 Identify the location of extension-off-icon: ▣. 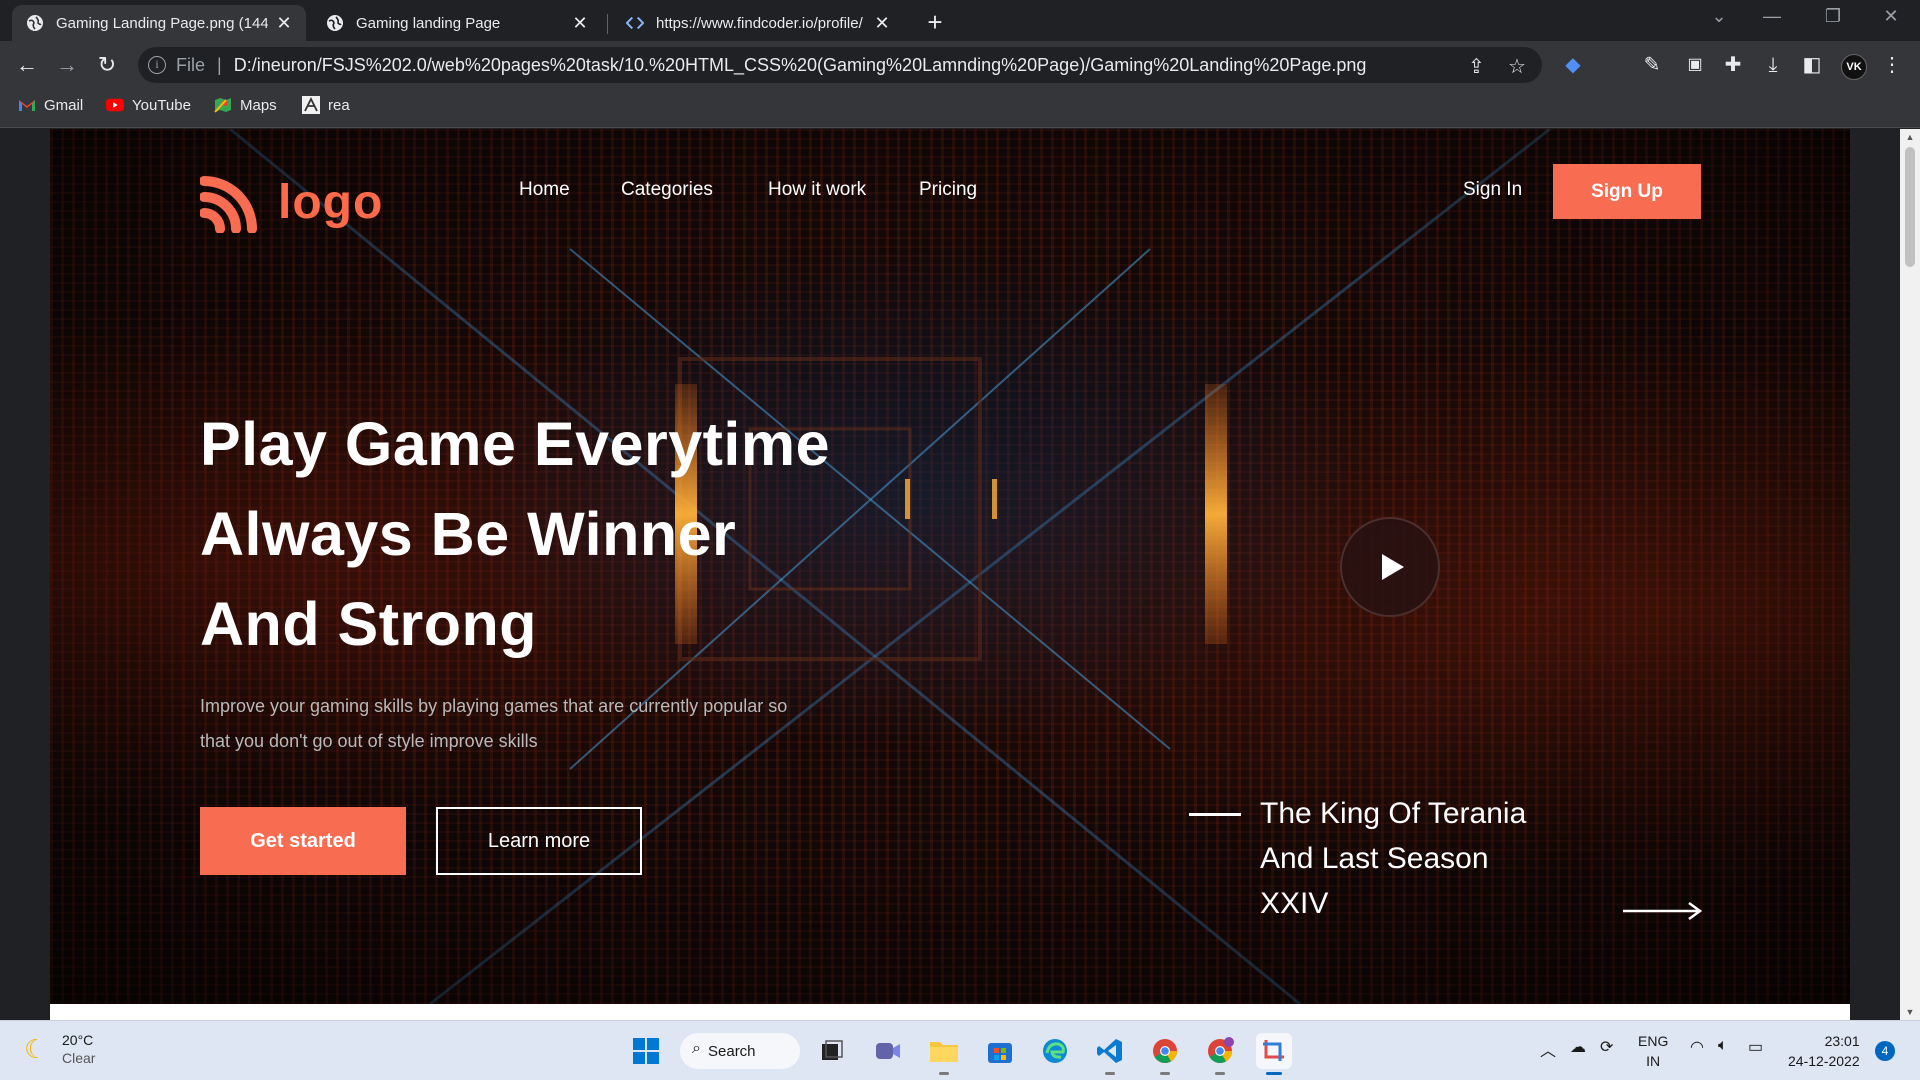
(1695, 66).